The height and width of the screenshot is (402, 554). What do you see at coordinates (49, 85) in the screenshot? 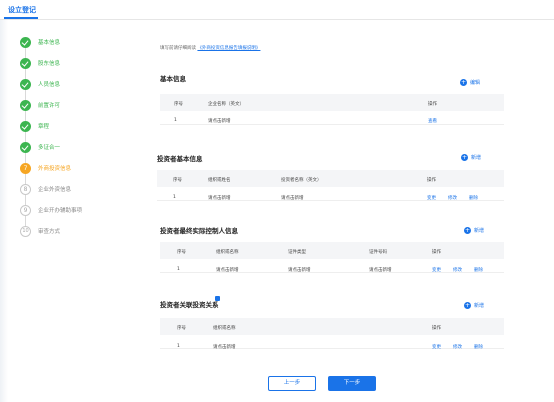
I see `step-label: 人员信息` at bounding box center [49, 85].